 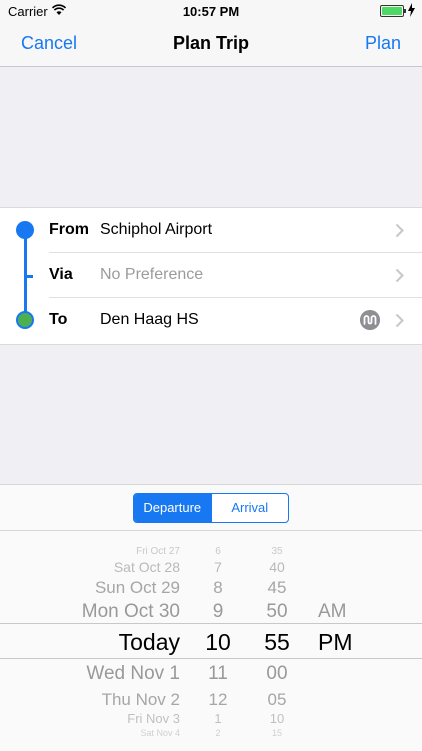 What do you see at coordinates (277, 733) in the screenshot?
I see `picker-minute-option: 15` at bounding box center [277, 733].